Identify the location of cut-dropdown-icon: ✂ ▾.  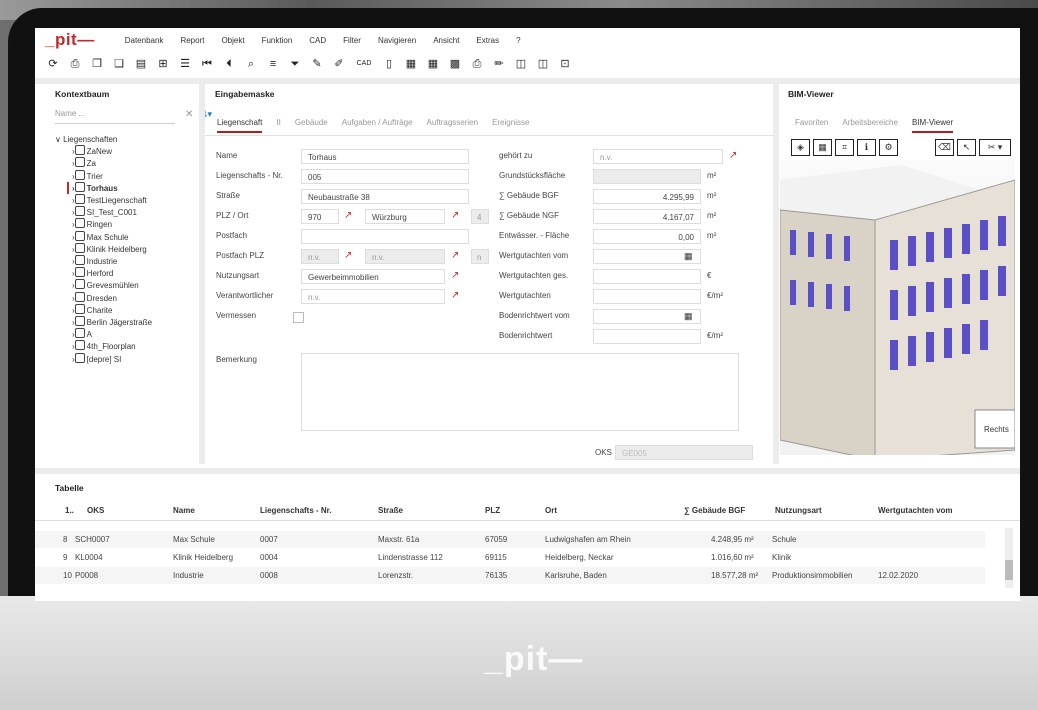
(995, 147).